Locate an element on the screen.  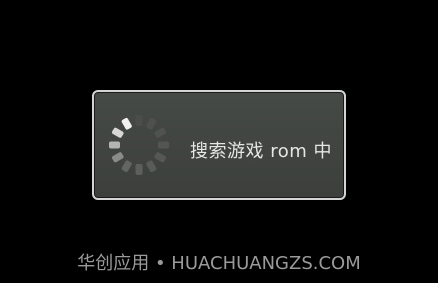
loading-spinner-icon is located at coordinates (139, 145).